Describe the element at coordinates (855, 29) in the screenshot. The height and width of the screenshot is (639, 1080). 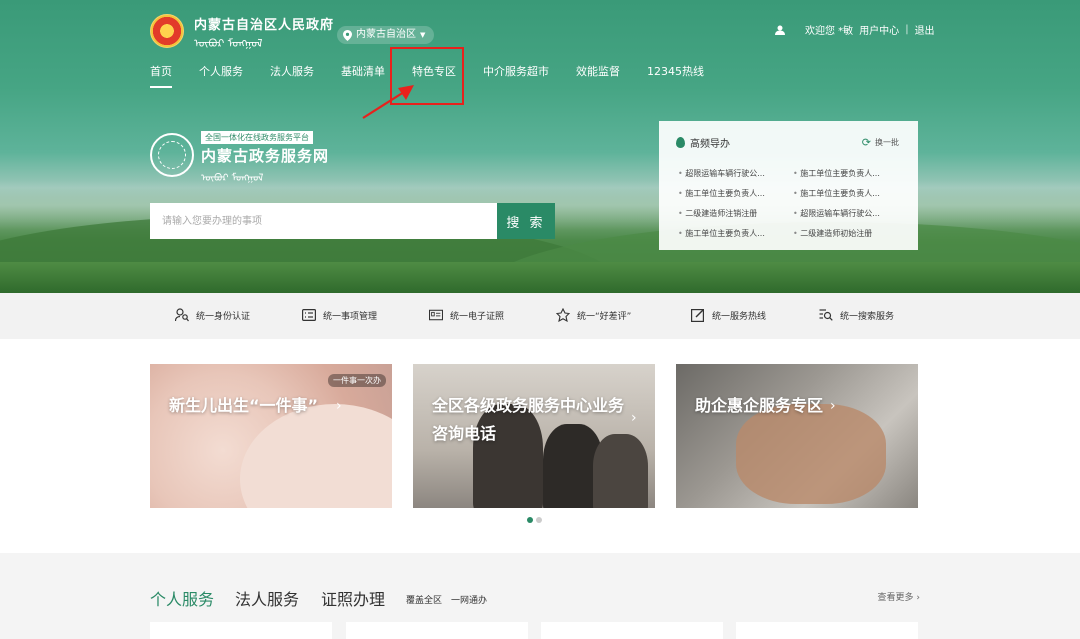
I see `user-area: 欢迎您 *敏 用户中心 | 退出` at that location.